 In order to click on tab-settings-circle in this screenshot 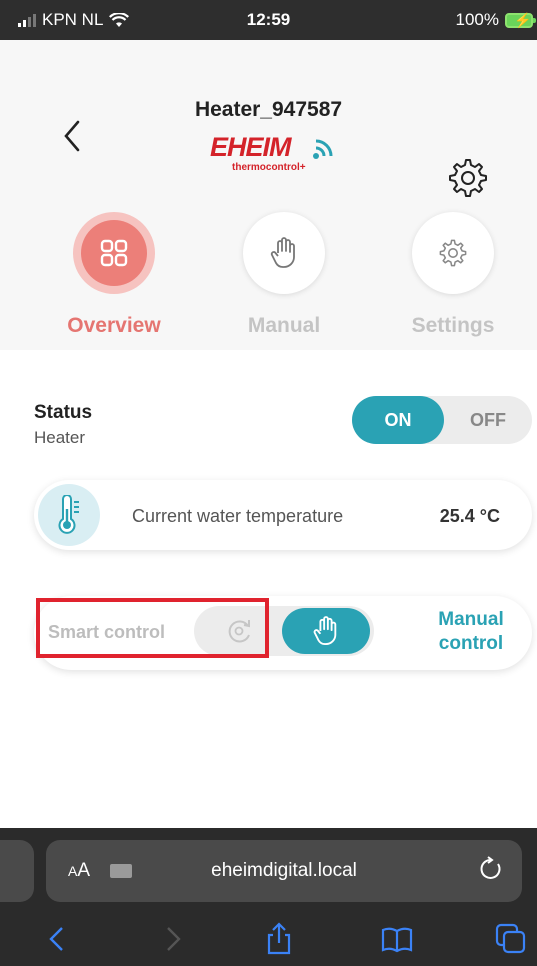, I will do `click(453, 253)`.